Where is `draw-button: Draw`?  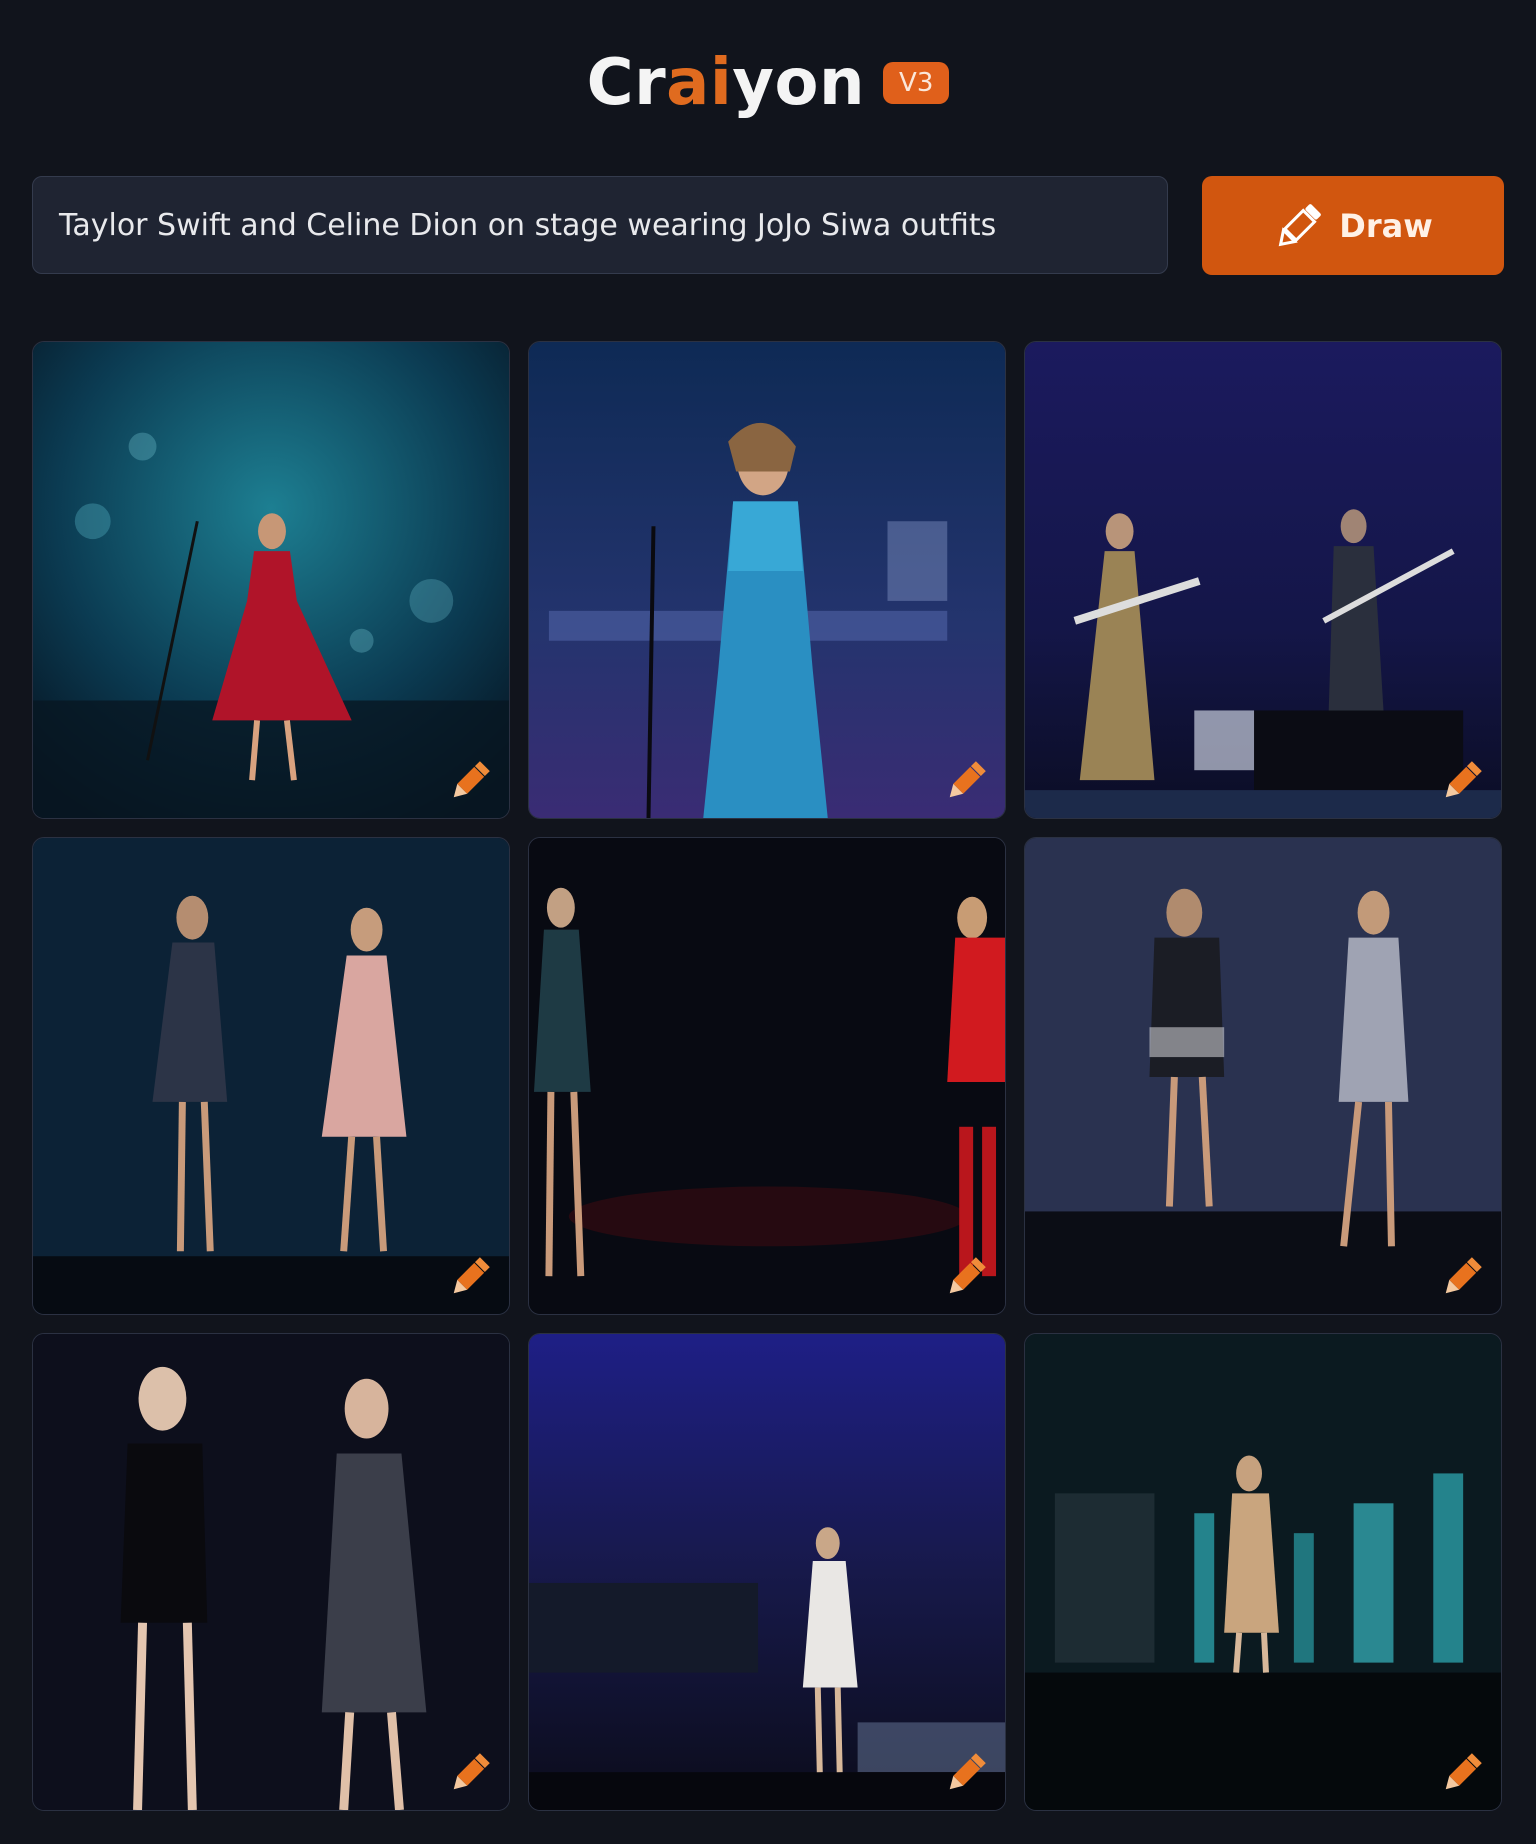 draw-button: Draw is located at coordinates (1353, 225).